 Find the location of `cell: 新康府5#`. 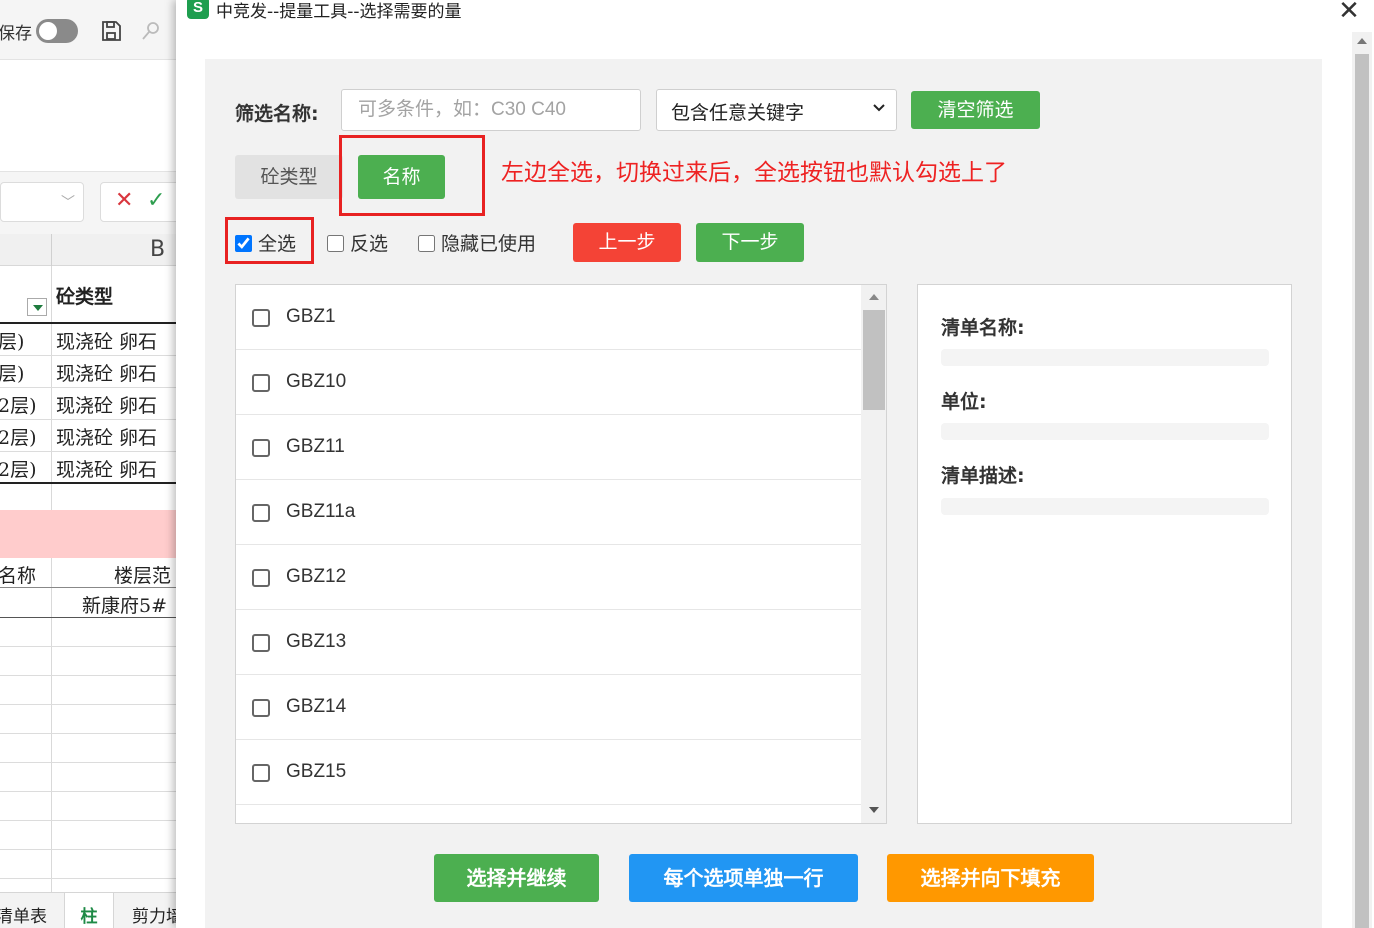

cell: 新康府5# is located at coordinates (124, 604).